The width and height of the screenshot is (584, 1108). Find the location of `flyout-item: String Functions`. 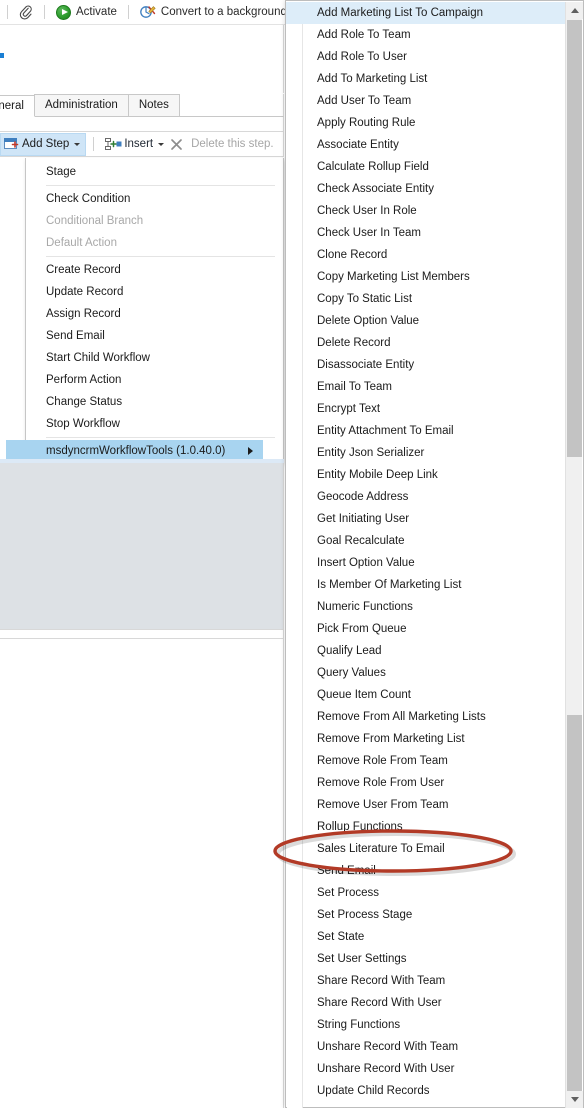

flyout-item: String Functions is located at coordinates (434, 1025).